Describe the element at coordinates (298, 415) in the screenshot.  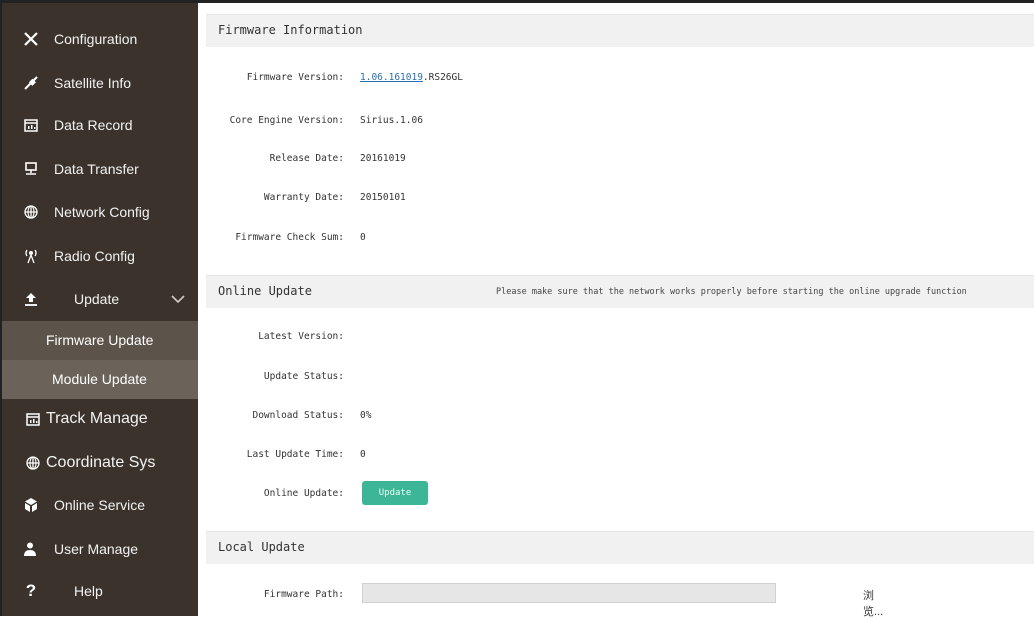
I see `field-label: Download Status:` at that location.